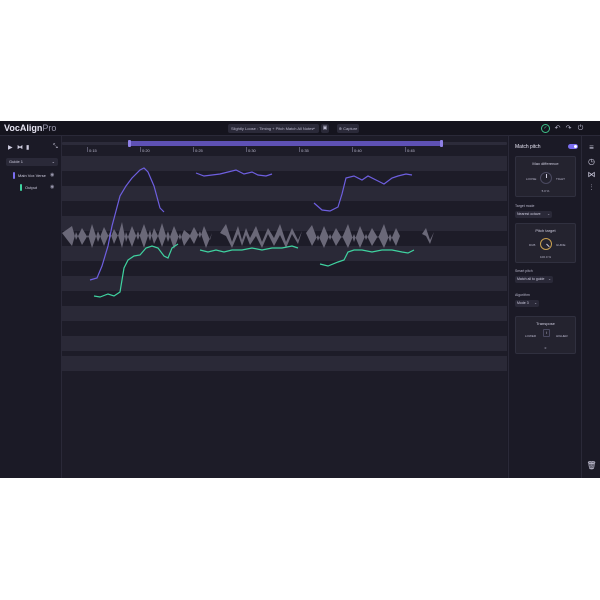  Describe the element at coordinates (357, 150) in the screenshot. I see `tick-label: 0:40` at that location.